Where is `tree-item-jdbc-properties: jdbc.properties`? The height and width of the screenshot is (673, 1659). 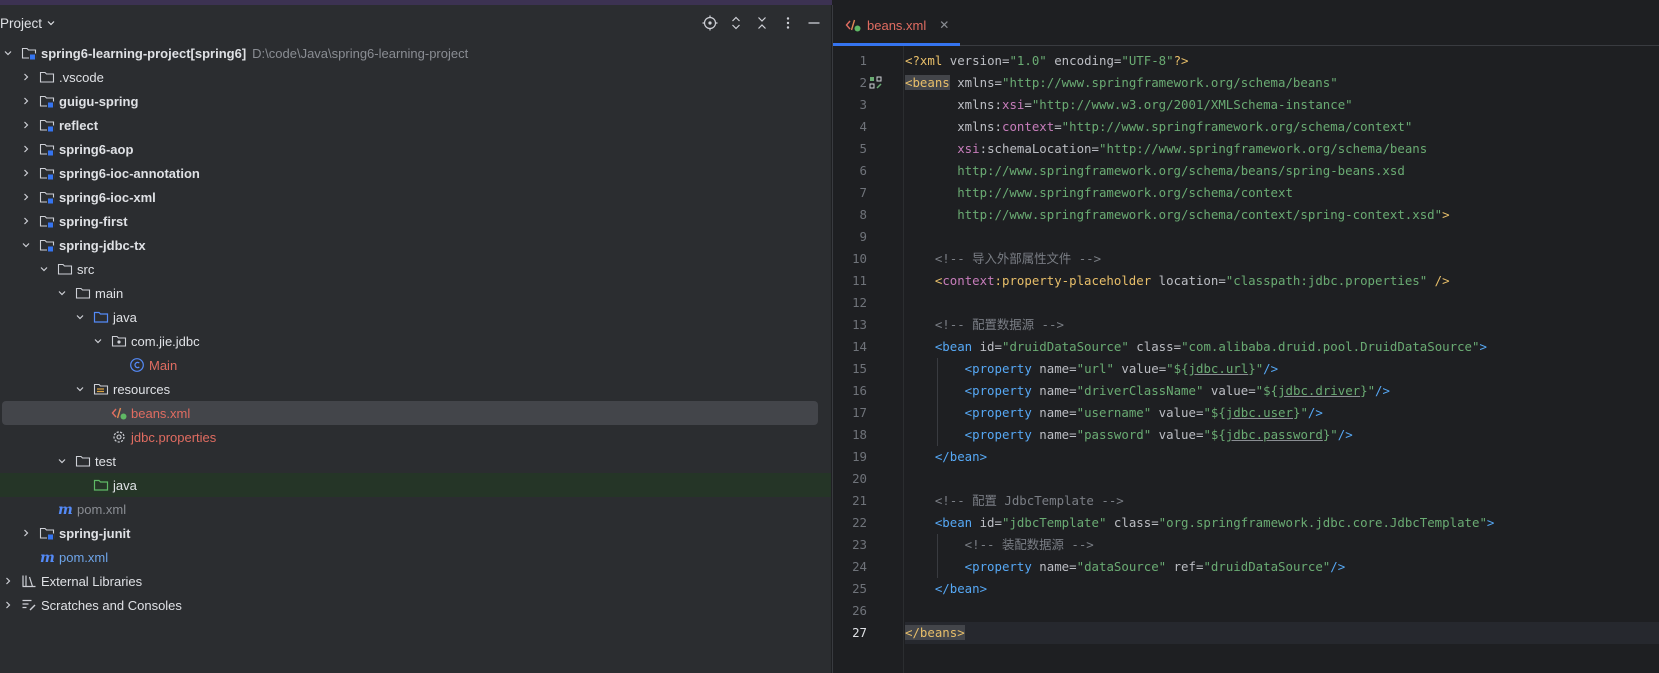
tree-item-jdbc-properties: jdbc.properties is located at coordinates (415, 437).